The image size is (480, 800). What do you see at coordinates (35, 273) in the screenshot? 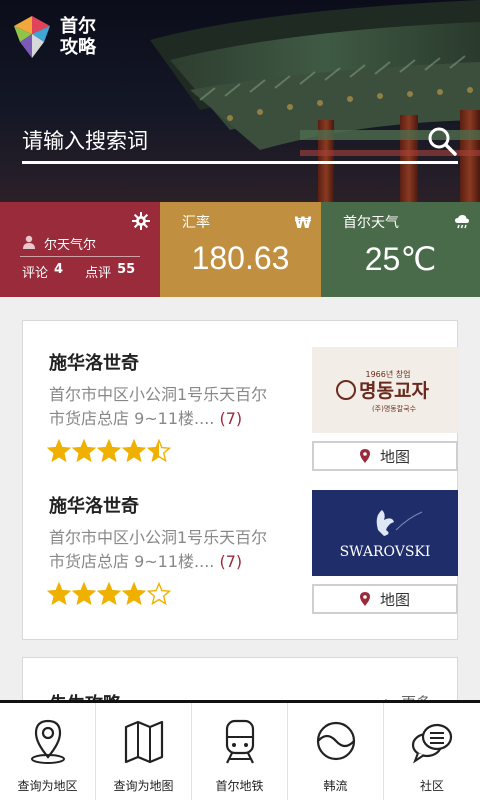
I see `comments-label: 评论` at bounding box center [35, 273].